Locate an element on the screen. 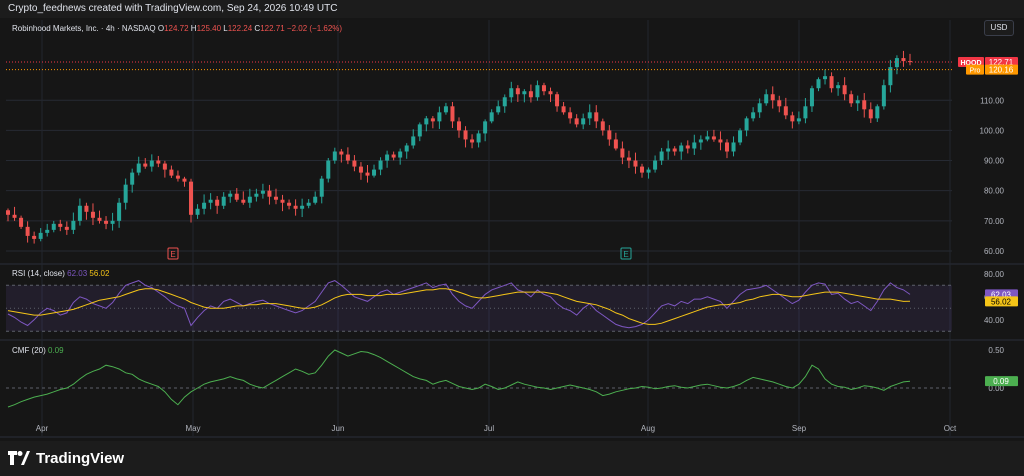  legend-part: Robinhood Markets, Inc. · 4h · NASDAQ is located at coordinates (85, 28).